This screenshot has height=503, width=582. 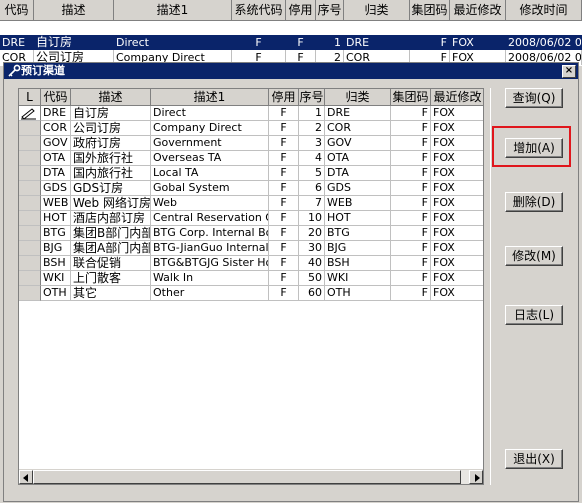 What do you see at coordinates (534, 256) in the screenshot?
I see `modify-button: 修改(M)` at bounding box center [534, 256].